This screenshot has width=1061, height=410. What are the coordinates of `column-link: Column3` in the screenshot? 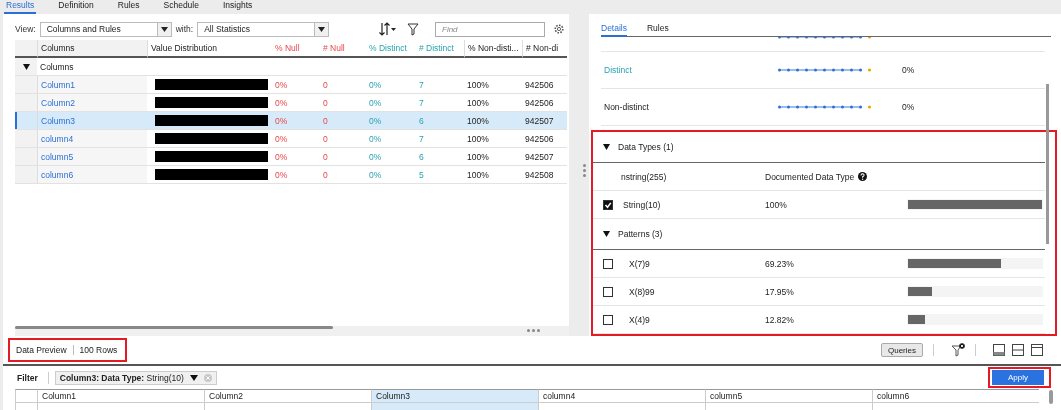 It's located at (92, 121).